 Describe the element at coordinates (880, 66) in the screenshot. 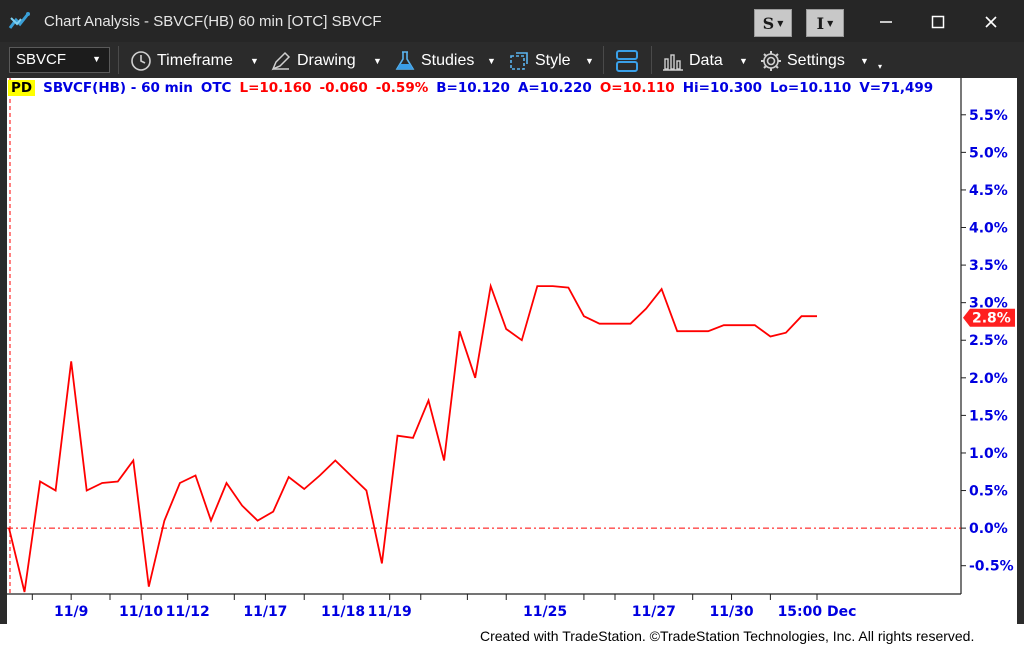

I see `overflow-icon: ▾` at that location.